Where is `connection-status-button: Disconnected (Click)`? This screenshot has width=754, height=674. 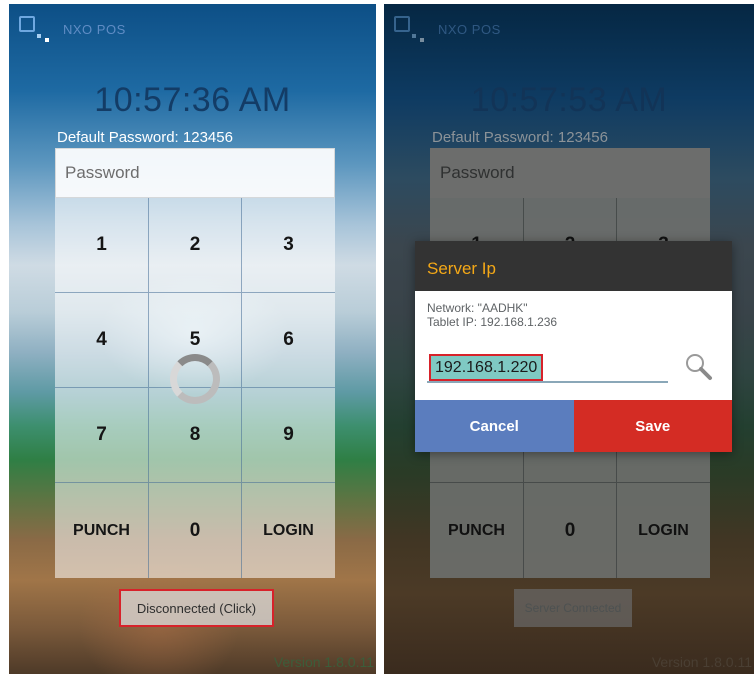 connection-status-button: Disconnected (Click) is located at coordinates (196, 608).